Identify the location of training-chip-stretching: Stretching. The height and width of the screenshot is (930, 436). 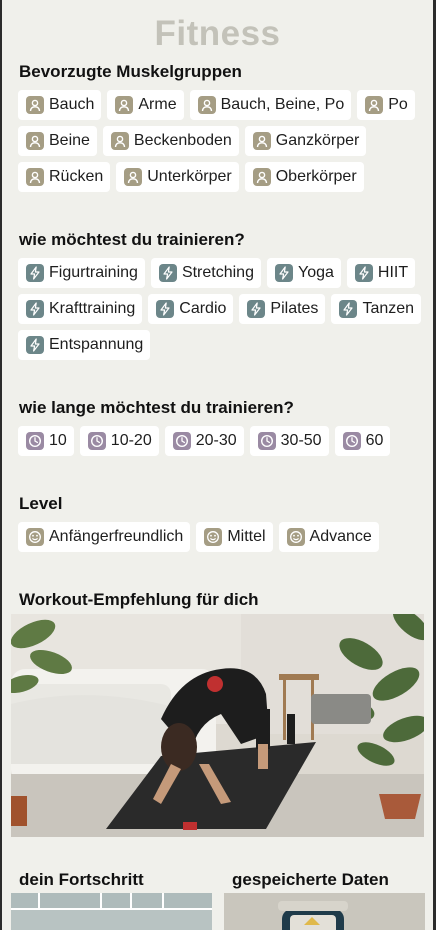
(205, 273).